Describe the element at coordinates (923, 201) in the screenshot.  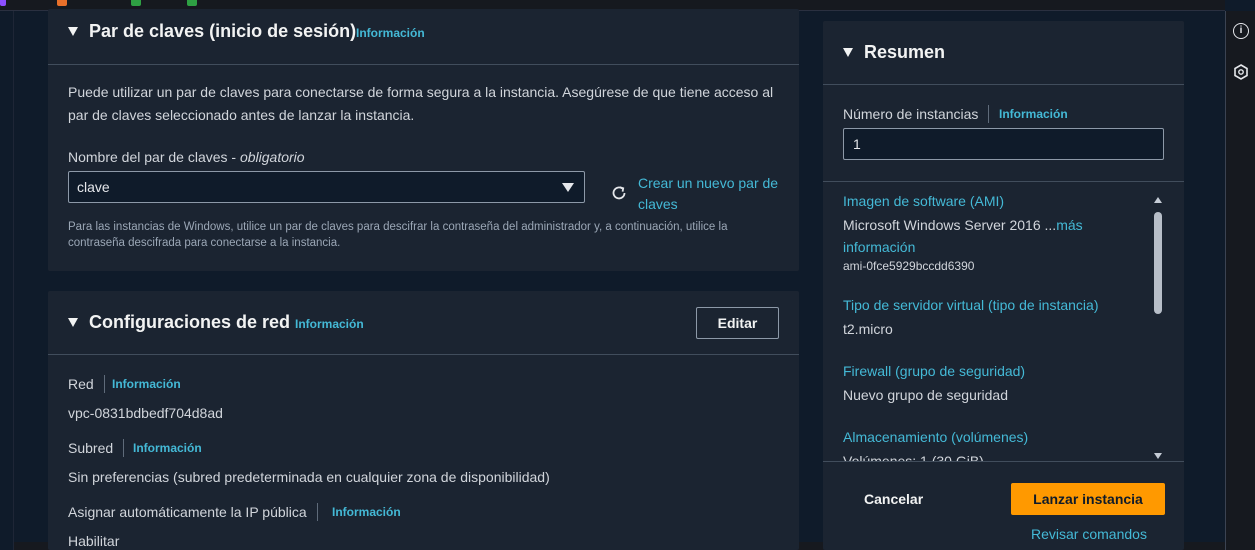
I see `ami-link: Imagen de software (AMI)` at that location.